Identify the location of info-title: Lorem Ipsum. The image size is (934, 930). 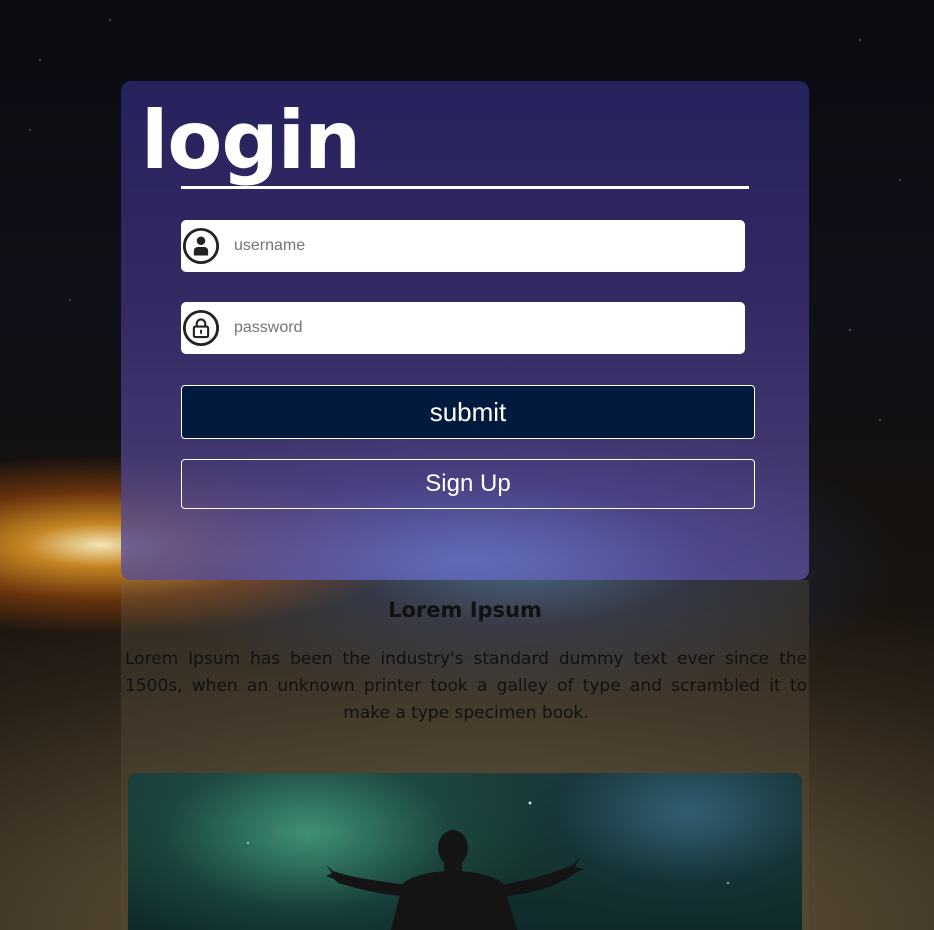
(465, 610).